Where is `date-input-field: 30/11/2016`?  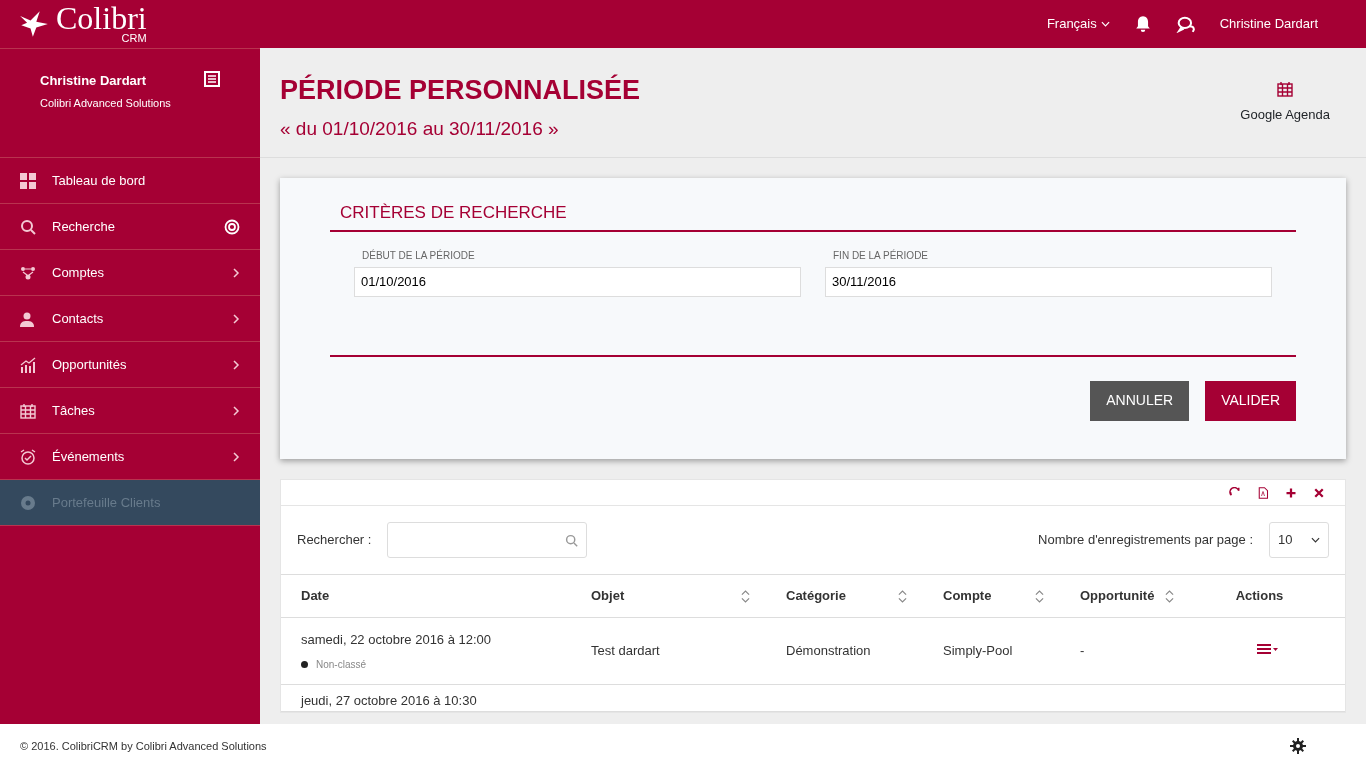
date-input-field: 30/11/2016 is located at coordinates (1048, 281).